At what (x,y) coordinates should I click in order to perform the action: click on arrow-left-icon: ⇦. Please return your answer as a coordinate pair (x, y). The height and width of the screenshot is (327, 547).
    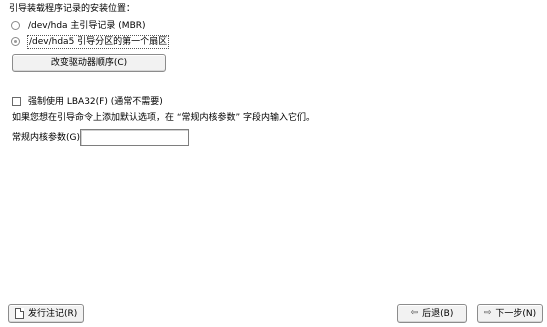
    Looking at the image, I should click on (414, 313).